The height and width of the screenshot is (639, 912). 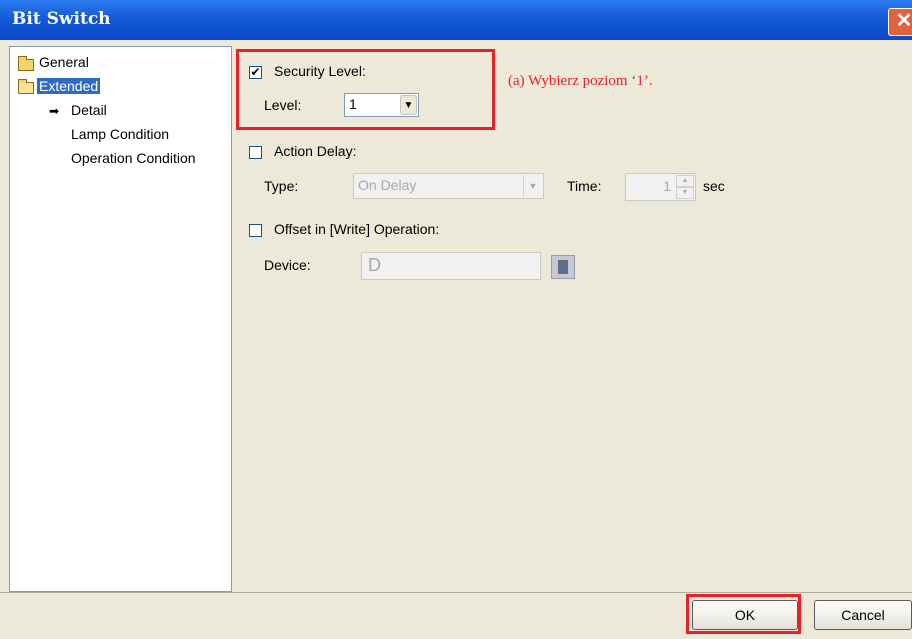 What do you see at coordinates (743, 614) in the screenshot?
I see `ok-highlight` at bounding box center [743, 614].